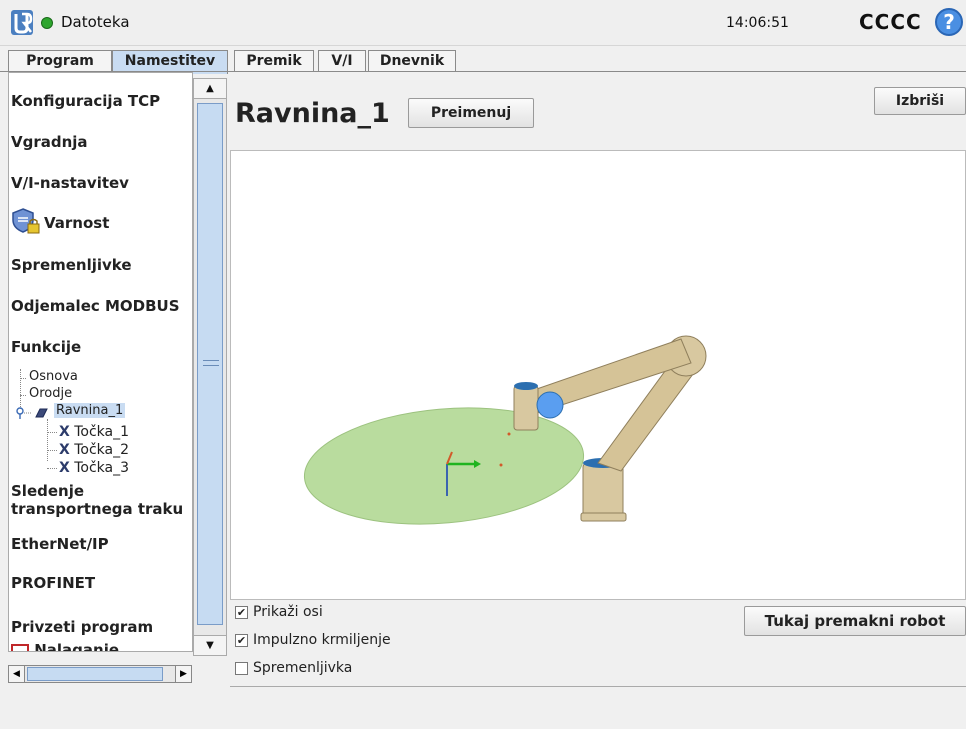 This screenshot has height=729, width=966. Describe the element at coordinates (50, 393) in the screenshot. I see `tree-item-tool: Orodje` at that location.